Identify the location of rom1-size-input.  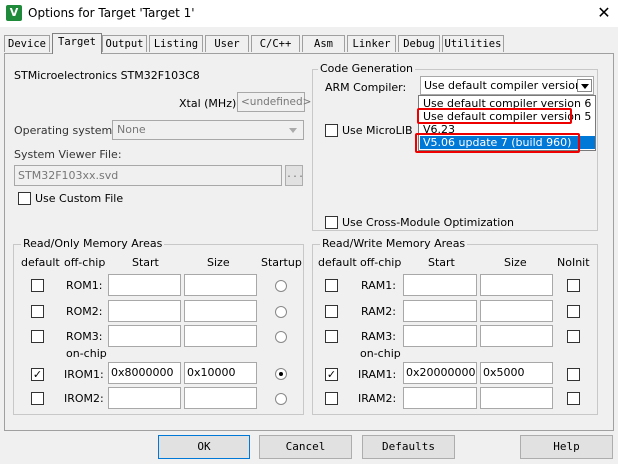
(220, 285).